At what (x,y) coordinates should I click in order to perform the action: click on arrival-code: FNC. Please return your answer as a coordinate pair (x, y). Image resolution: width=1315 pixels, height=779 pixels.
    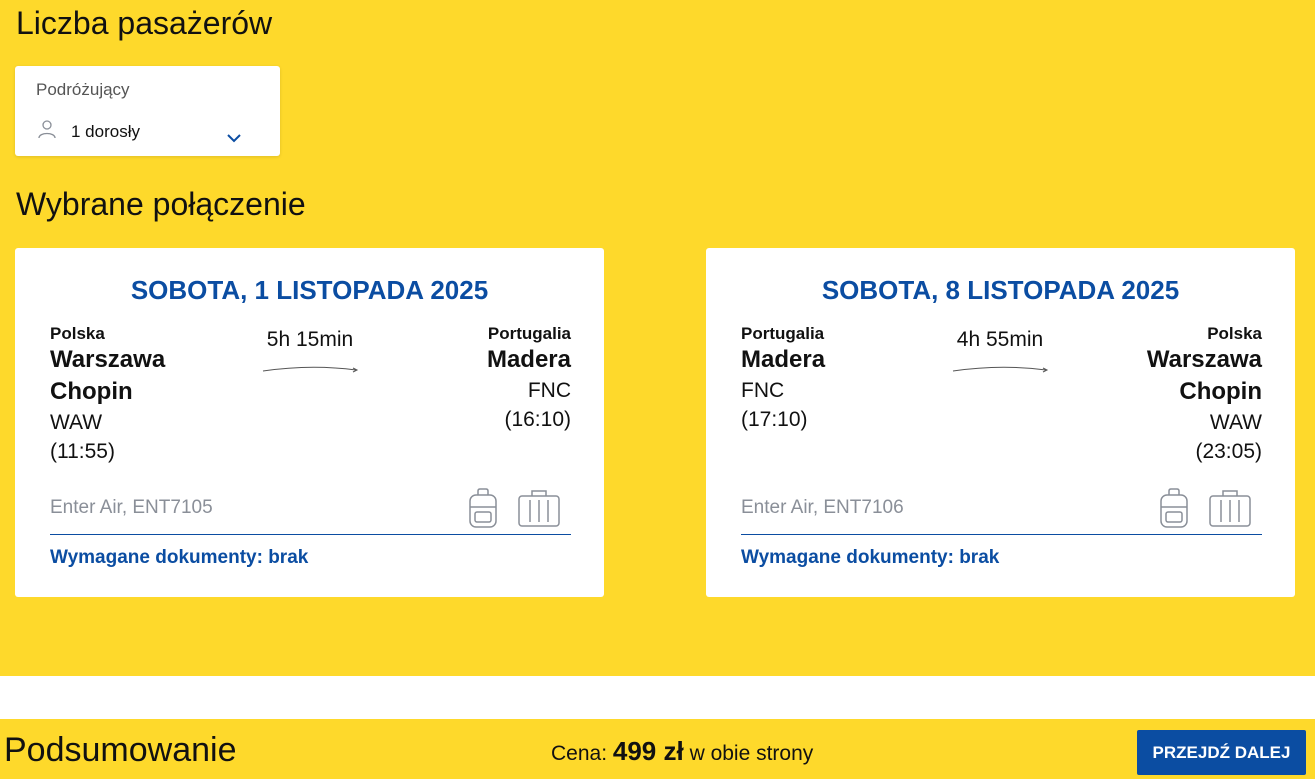
    Looking at the image, I should click on (549, 391).